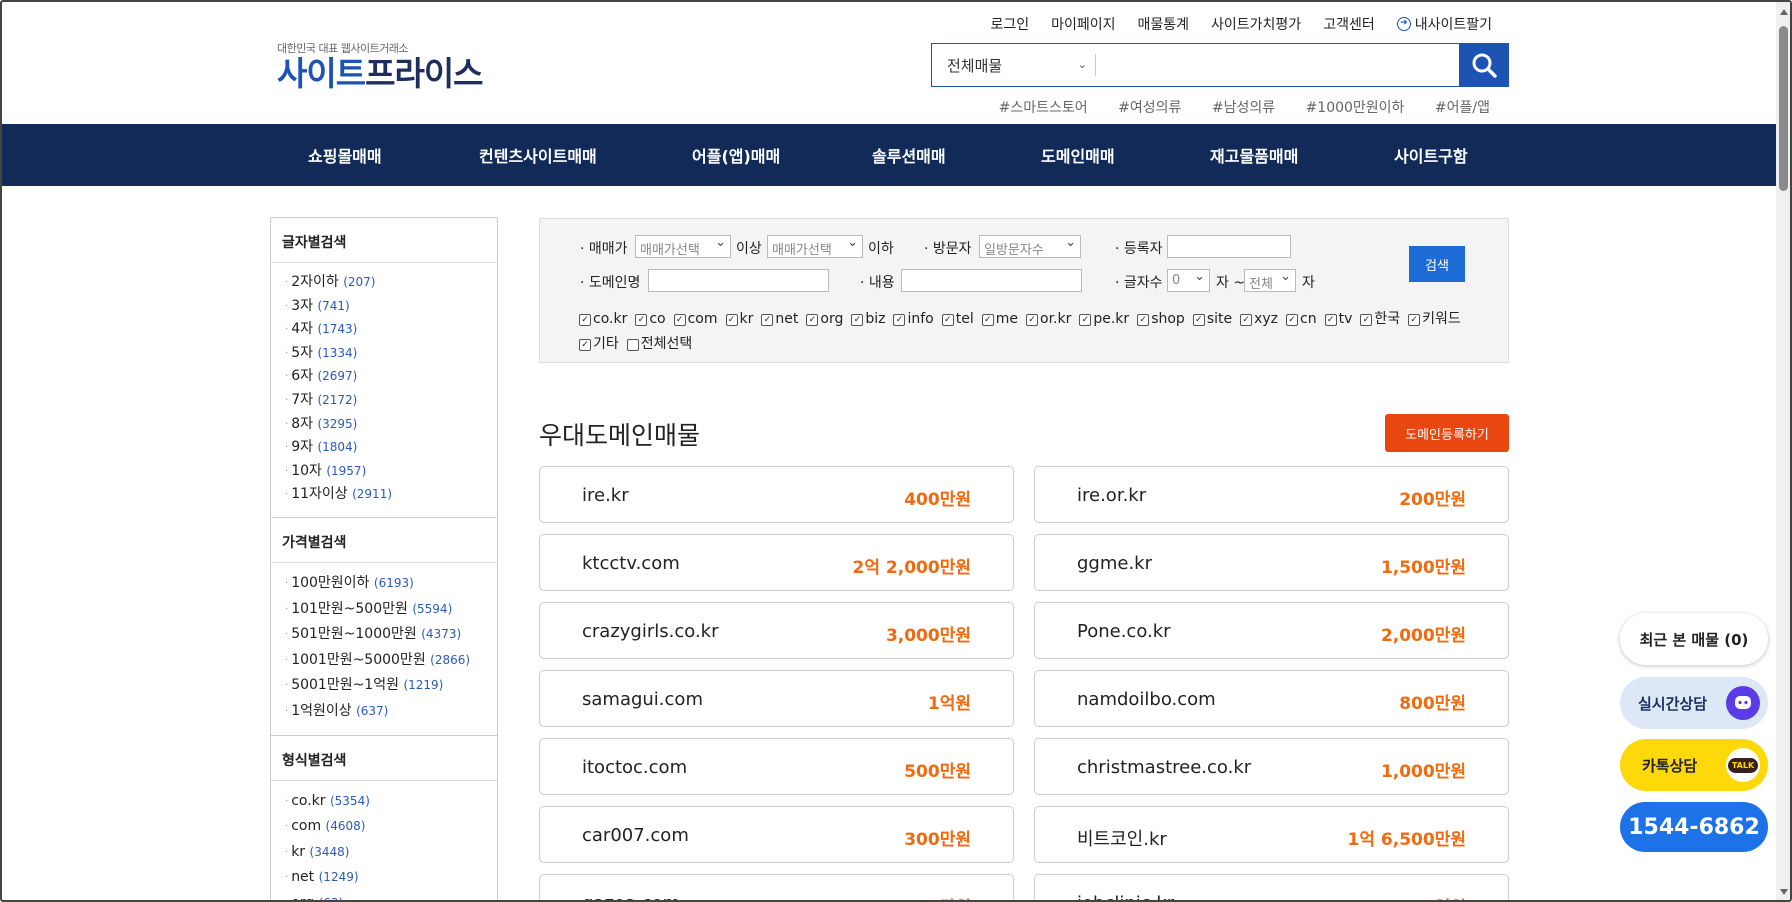  I want to click on search-category-select: 전체매물 ⌄, so click(1013, 65).